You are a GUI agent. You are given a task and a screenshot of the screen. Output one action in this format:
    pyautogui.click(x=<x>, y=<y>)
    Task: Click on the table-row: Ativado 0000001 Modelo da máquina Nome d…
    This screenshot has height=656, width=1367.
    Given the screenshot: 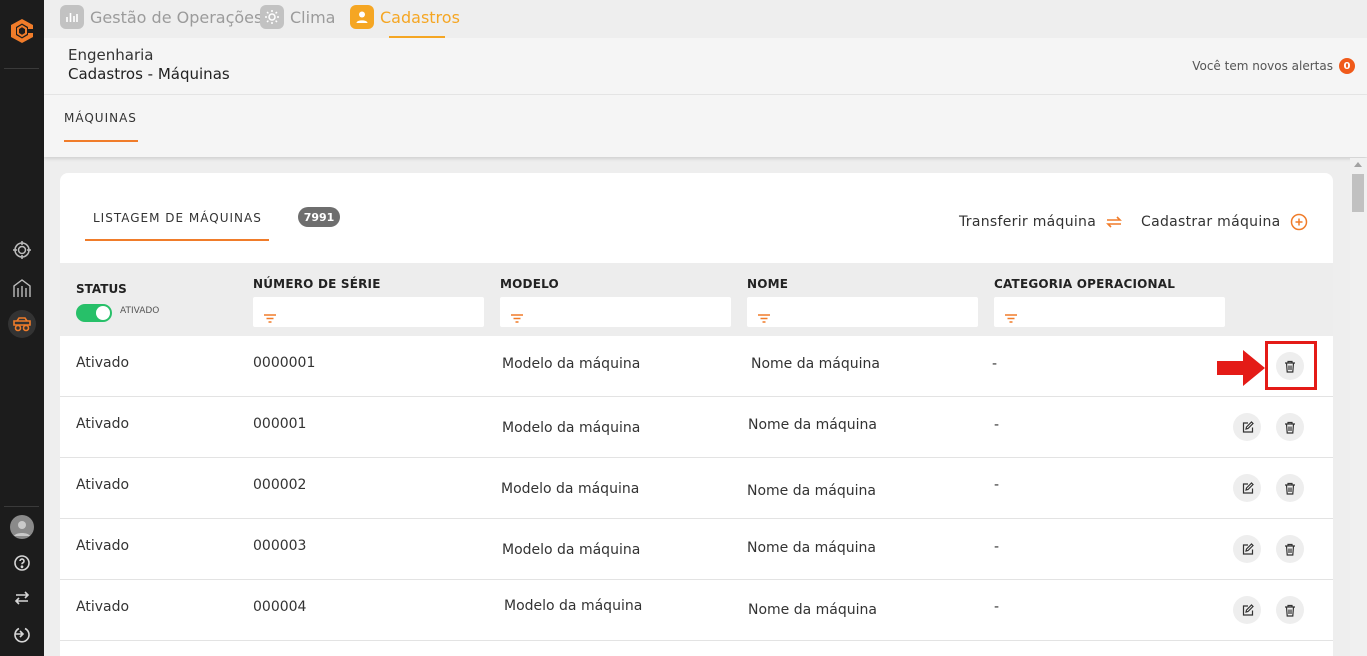 What is the action you would take?
    pyautogui.click(x=696, y=366)
    